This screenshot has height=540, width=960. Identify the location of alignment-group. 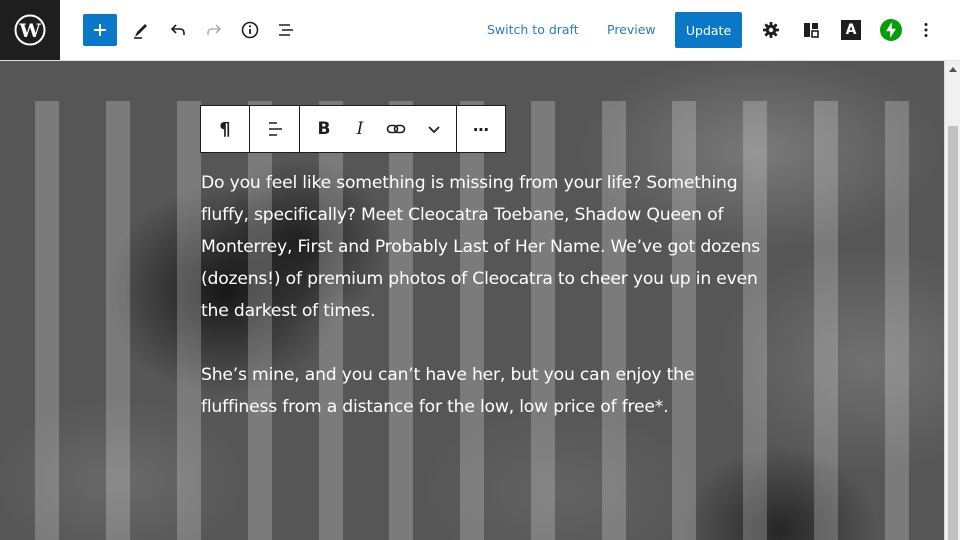
(275, 129).